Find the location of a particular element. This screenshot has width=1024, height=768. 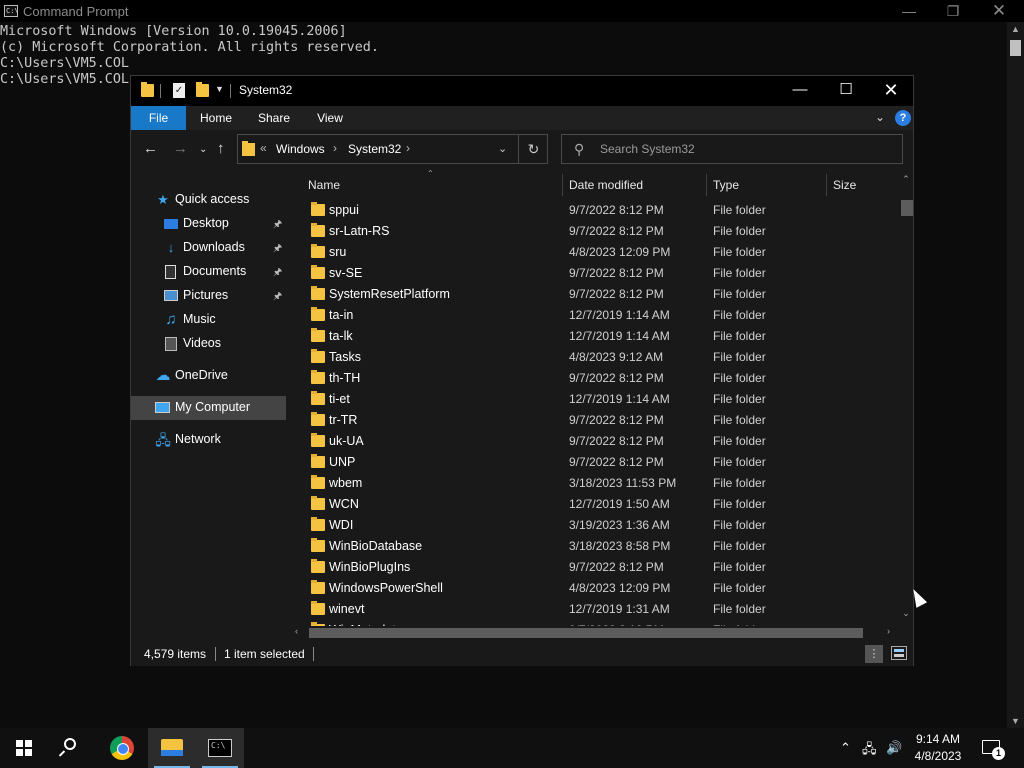

cmd-close-button: ✕ is located at coordinates (999, 11).